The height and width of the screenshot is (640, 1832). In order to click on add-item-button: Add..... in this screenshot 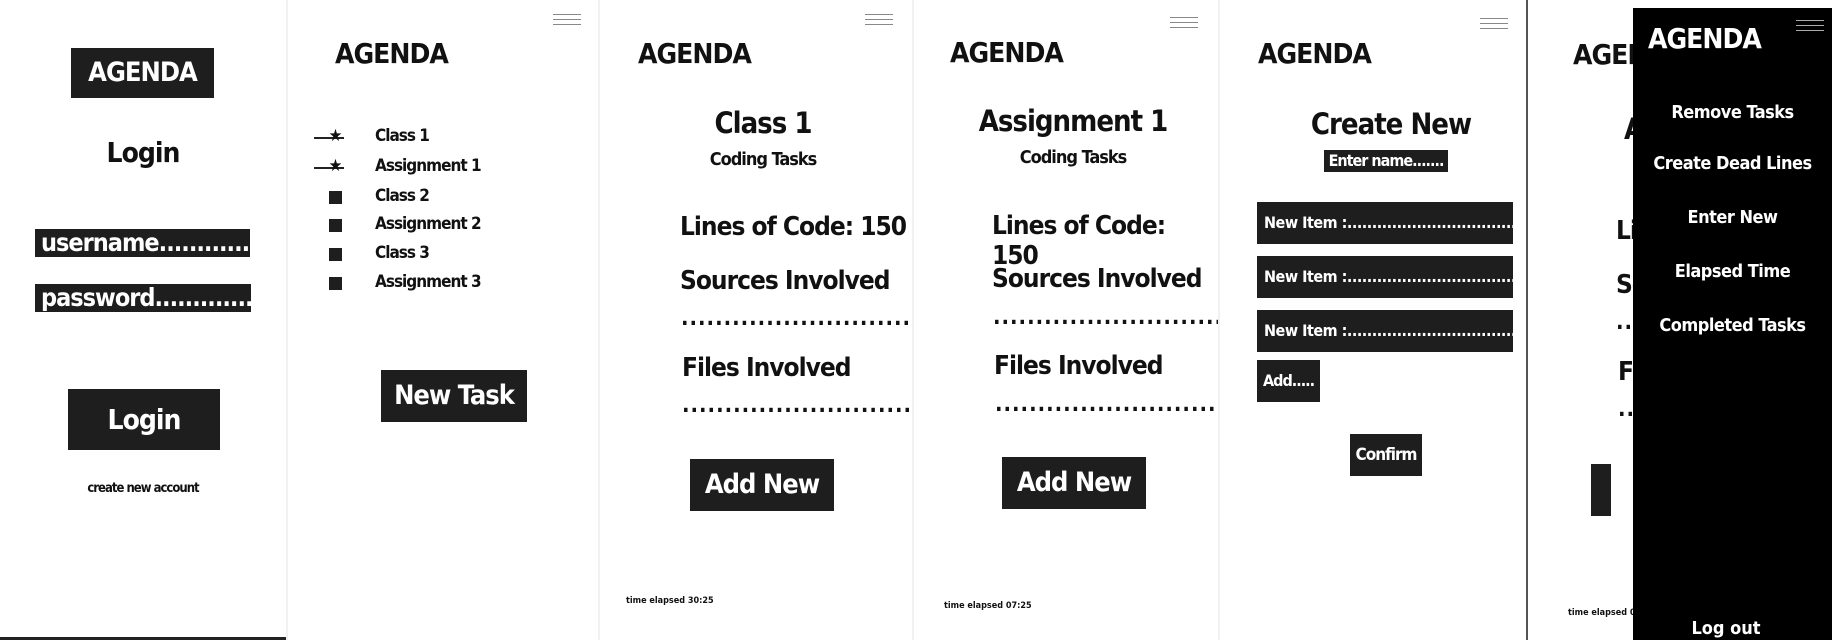, I will do `click(1288, 381)`.